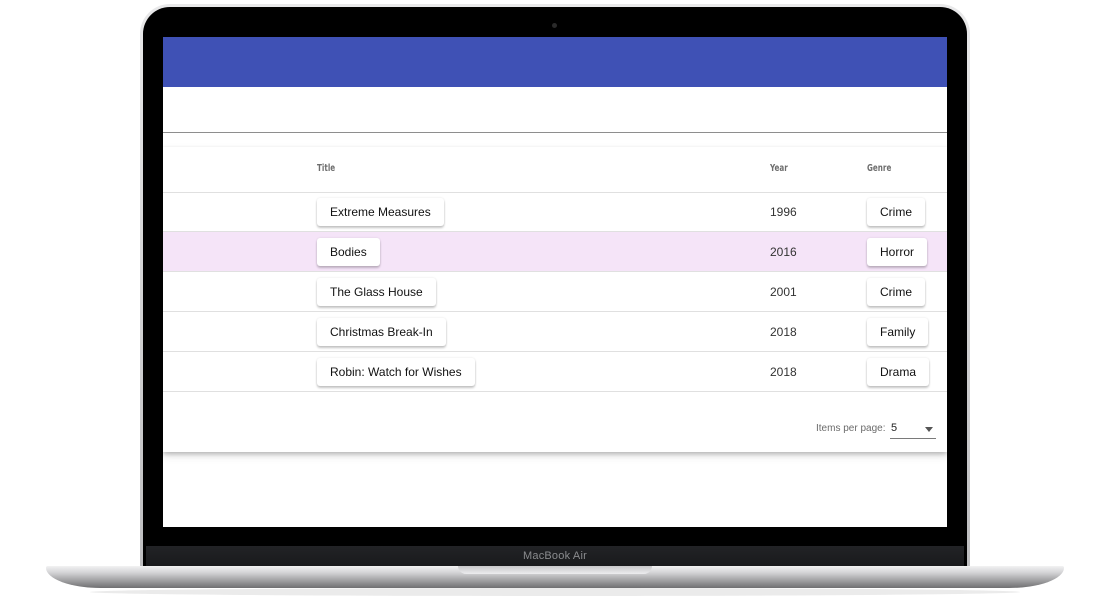 The height and width of the screenshot is (598, 1110). What do you see at coordinates (783, 252) in the screenshot?
I see `year-cell: 2016` at bounding box center [783, 252].